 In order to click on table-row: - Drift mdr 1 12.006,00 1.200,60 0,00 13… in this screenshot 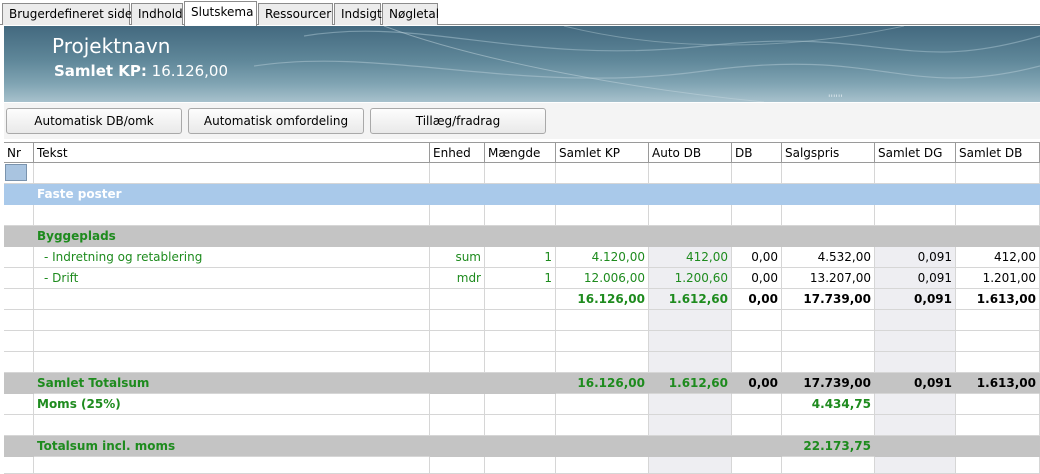, I will do `click(522, 278)`.